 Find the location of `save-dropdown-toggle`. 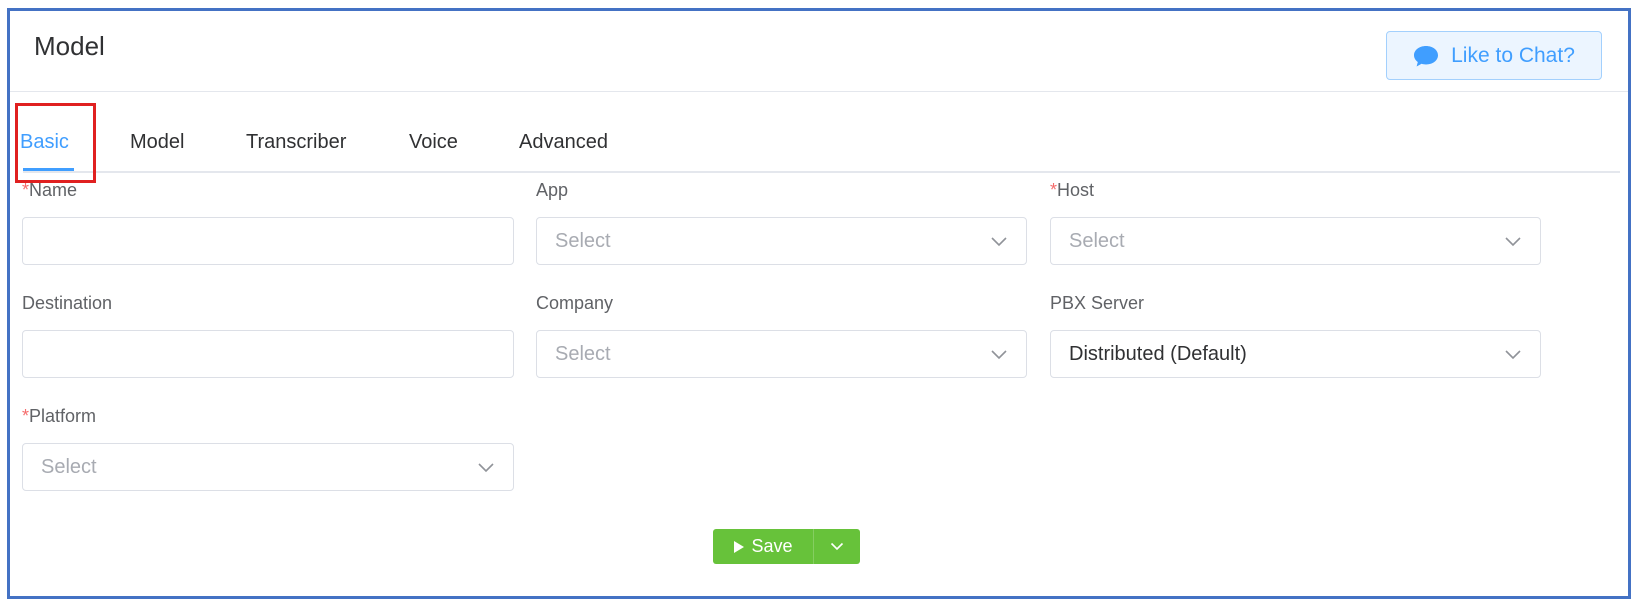

save-dropdown-toggle is located at coordinates (836, 546).